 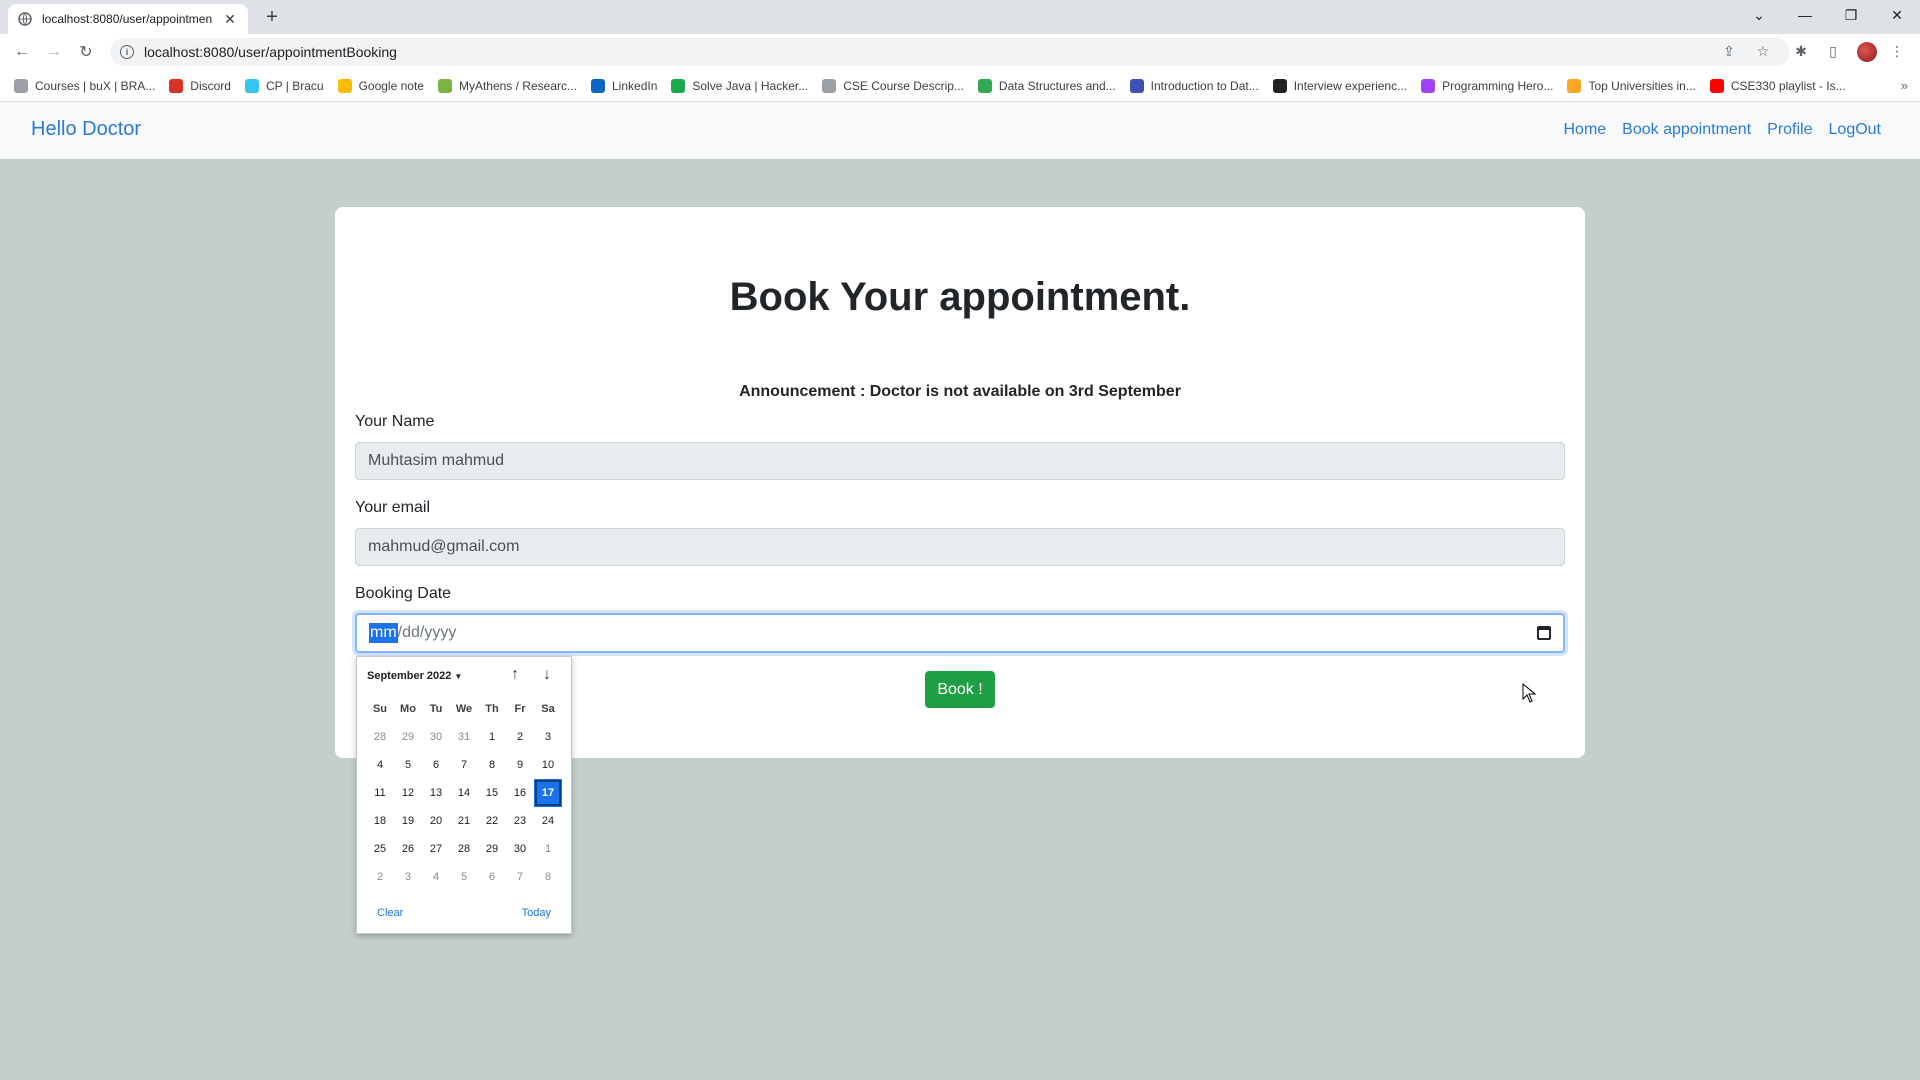 What do you see at coordinates (1801, 51) in the screenshot?
I see `extensions-icon: ✱` at bounding box center [1801, 51].